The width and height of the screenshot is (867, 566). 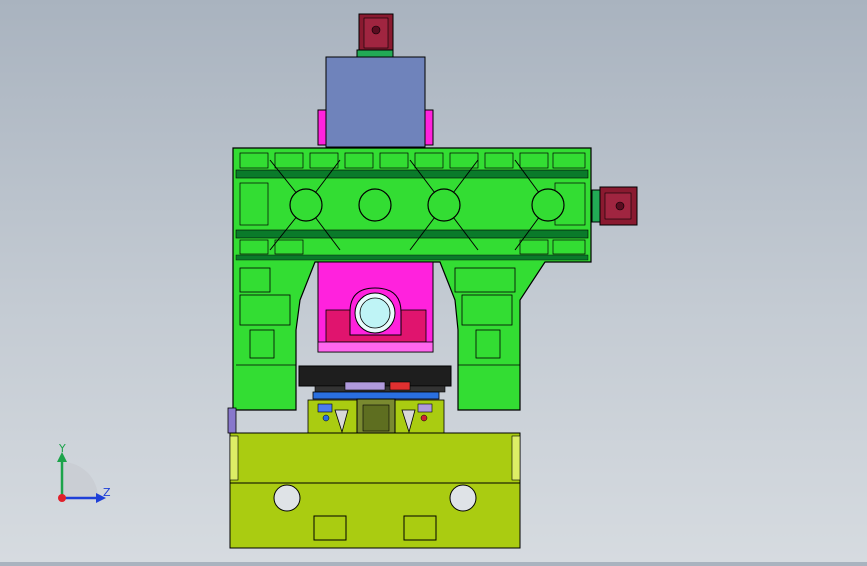 What do you see at coordinates (62, 498) in the screenshot?
I see `x-axis-origin` at bounding box center [62, 498].